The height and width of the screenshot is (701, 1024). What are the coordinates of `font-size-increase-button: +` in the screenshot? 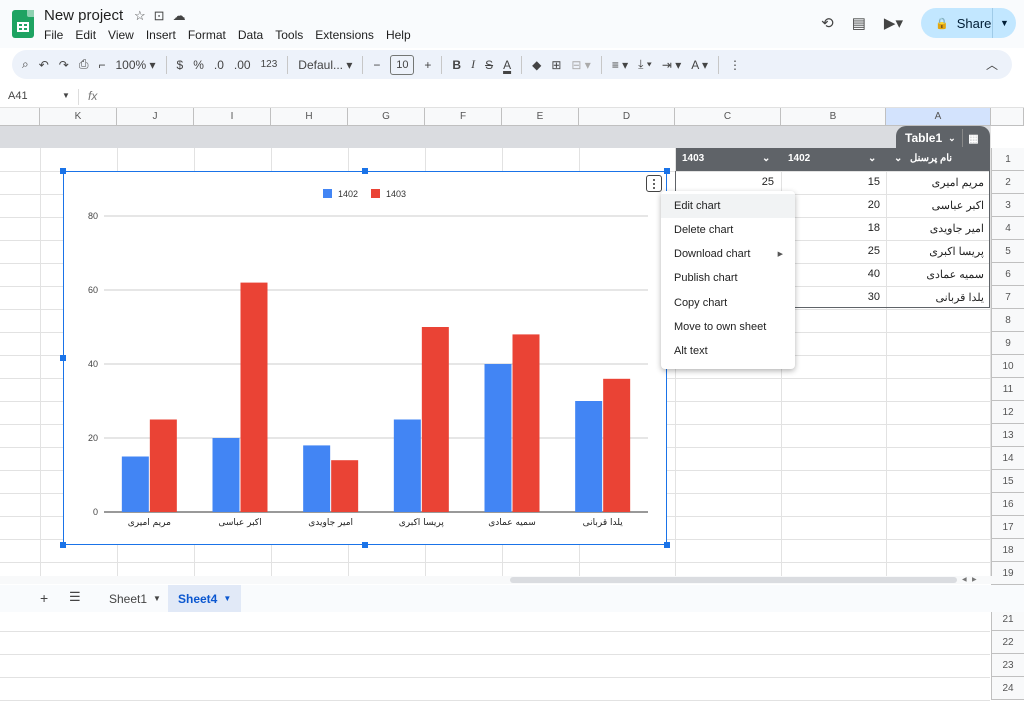 It's located at (427, 65).